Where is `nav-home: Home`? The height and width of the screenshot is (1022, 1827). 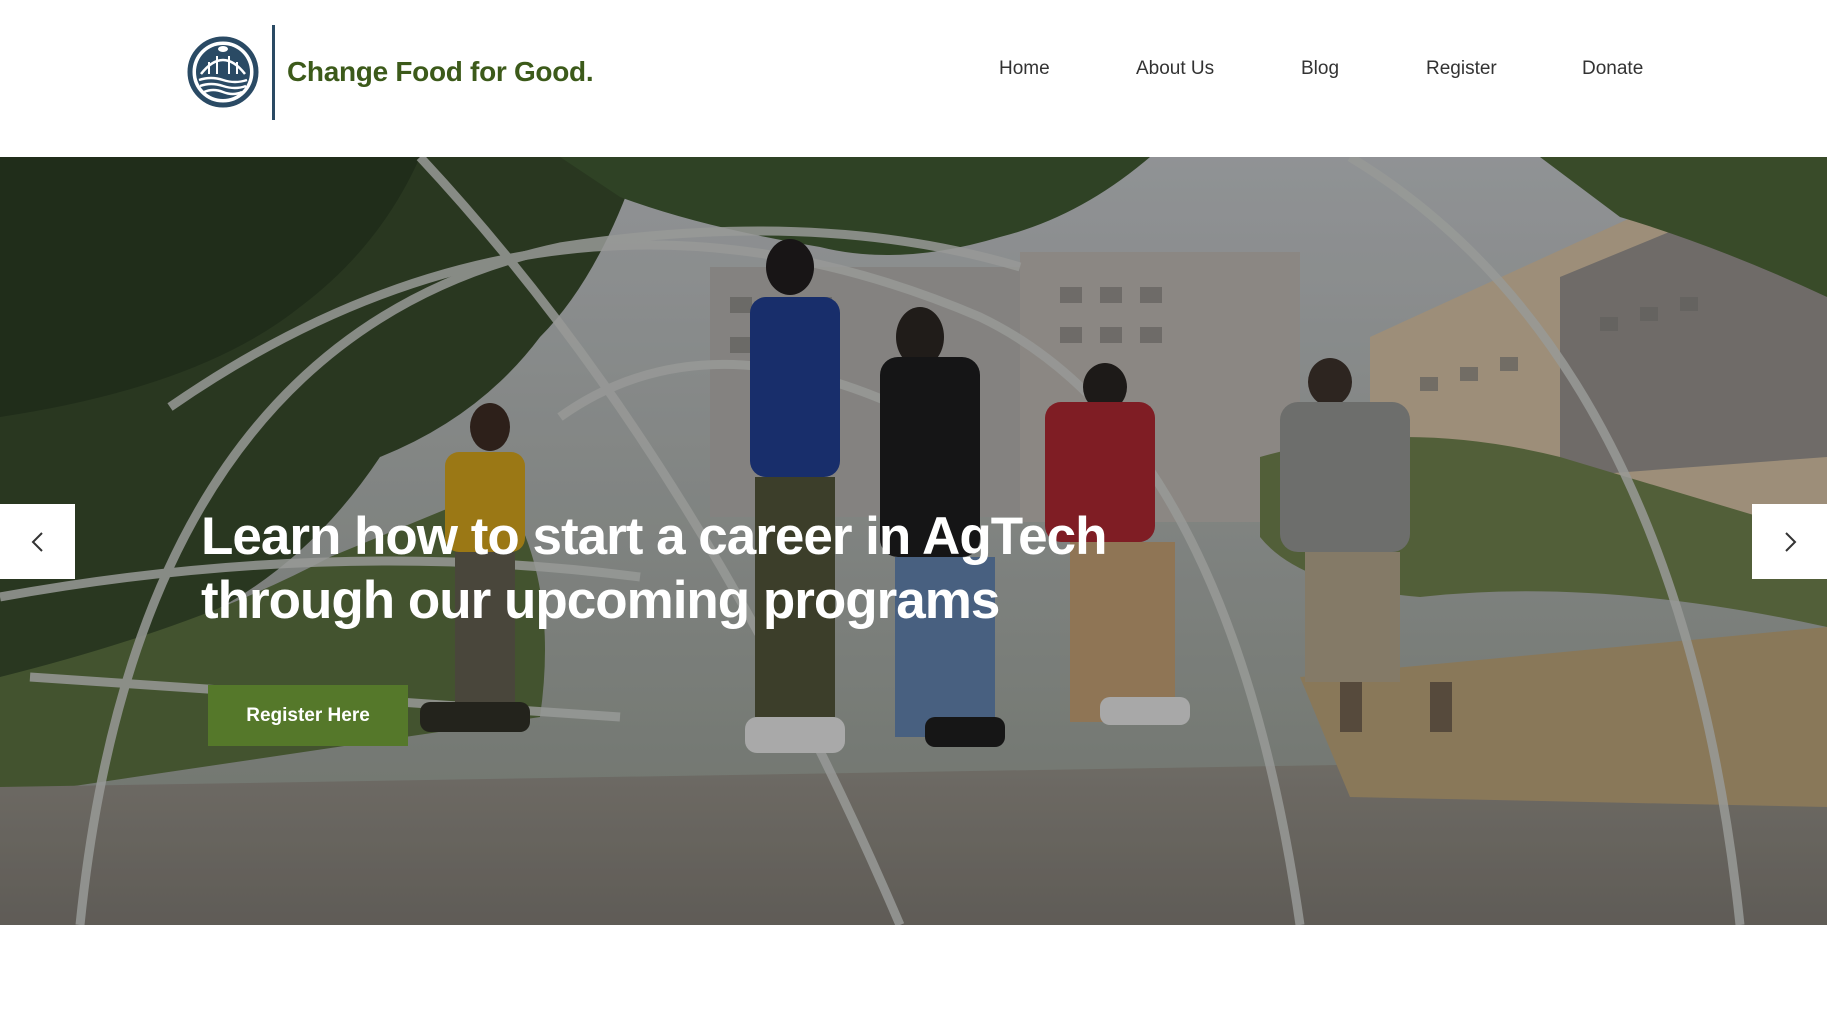 nav-home: Home is located at coordinates (1024, 69).